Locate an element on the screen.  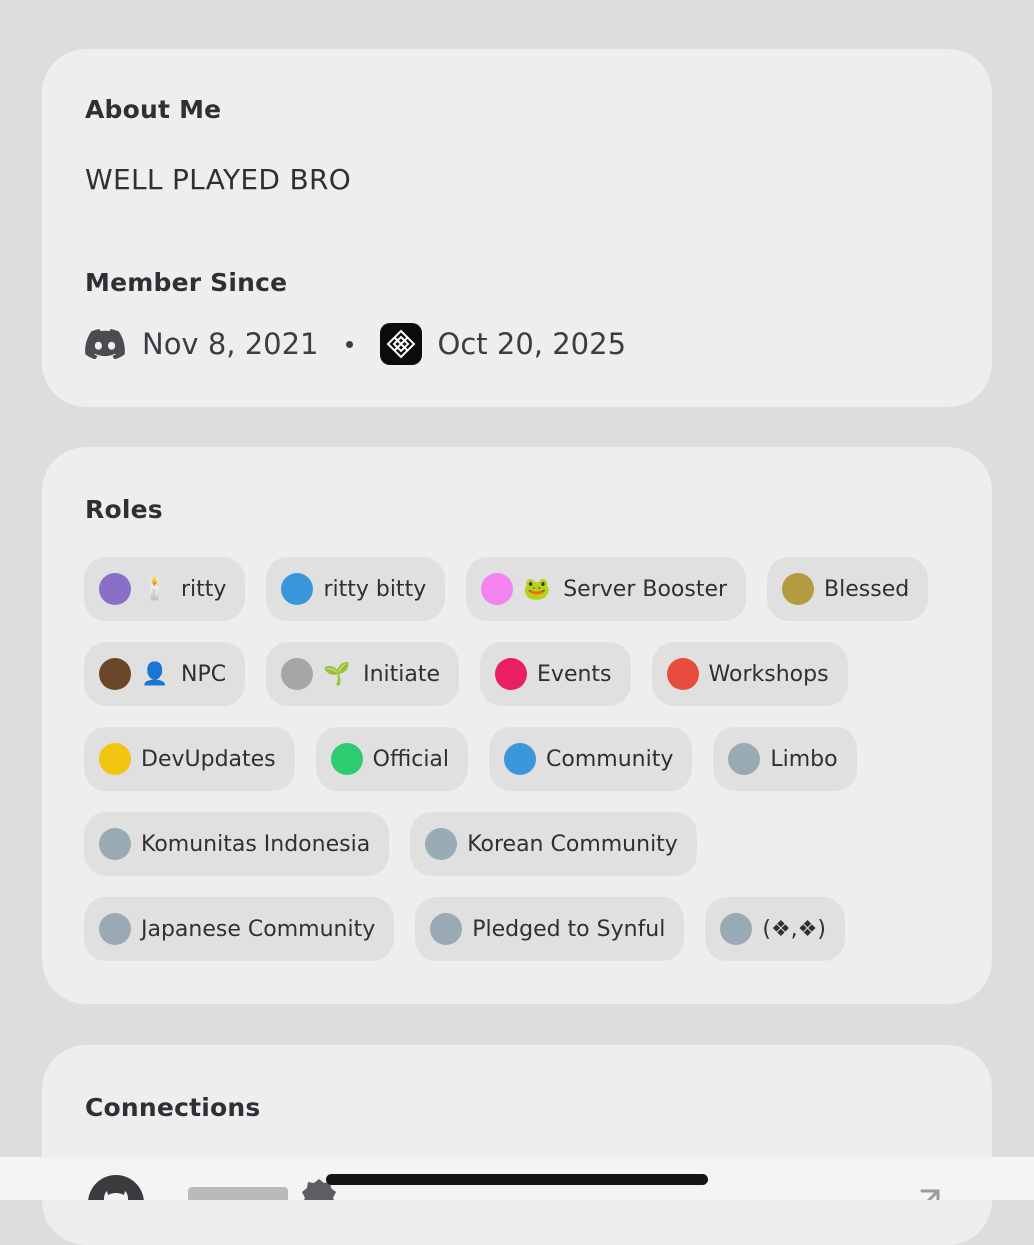
role-chip: Workshops is located at coordinates (749, 674).